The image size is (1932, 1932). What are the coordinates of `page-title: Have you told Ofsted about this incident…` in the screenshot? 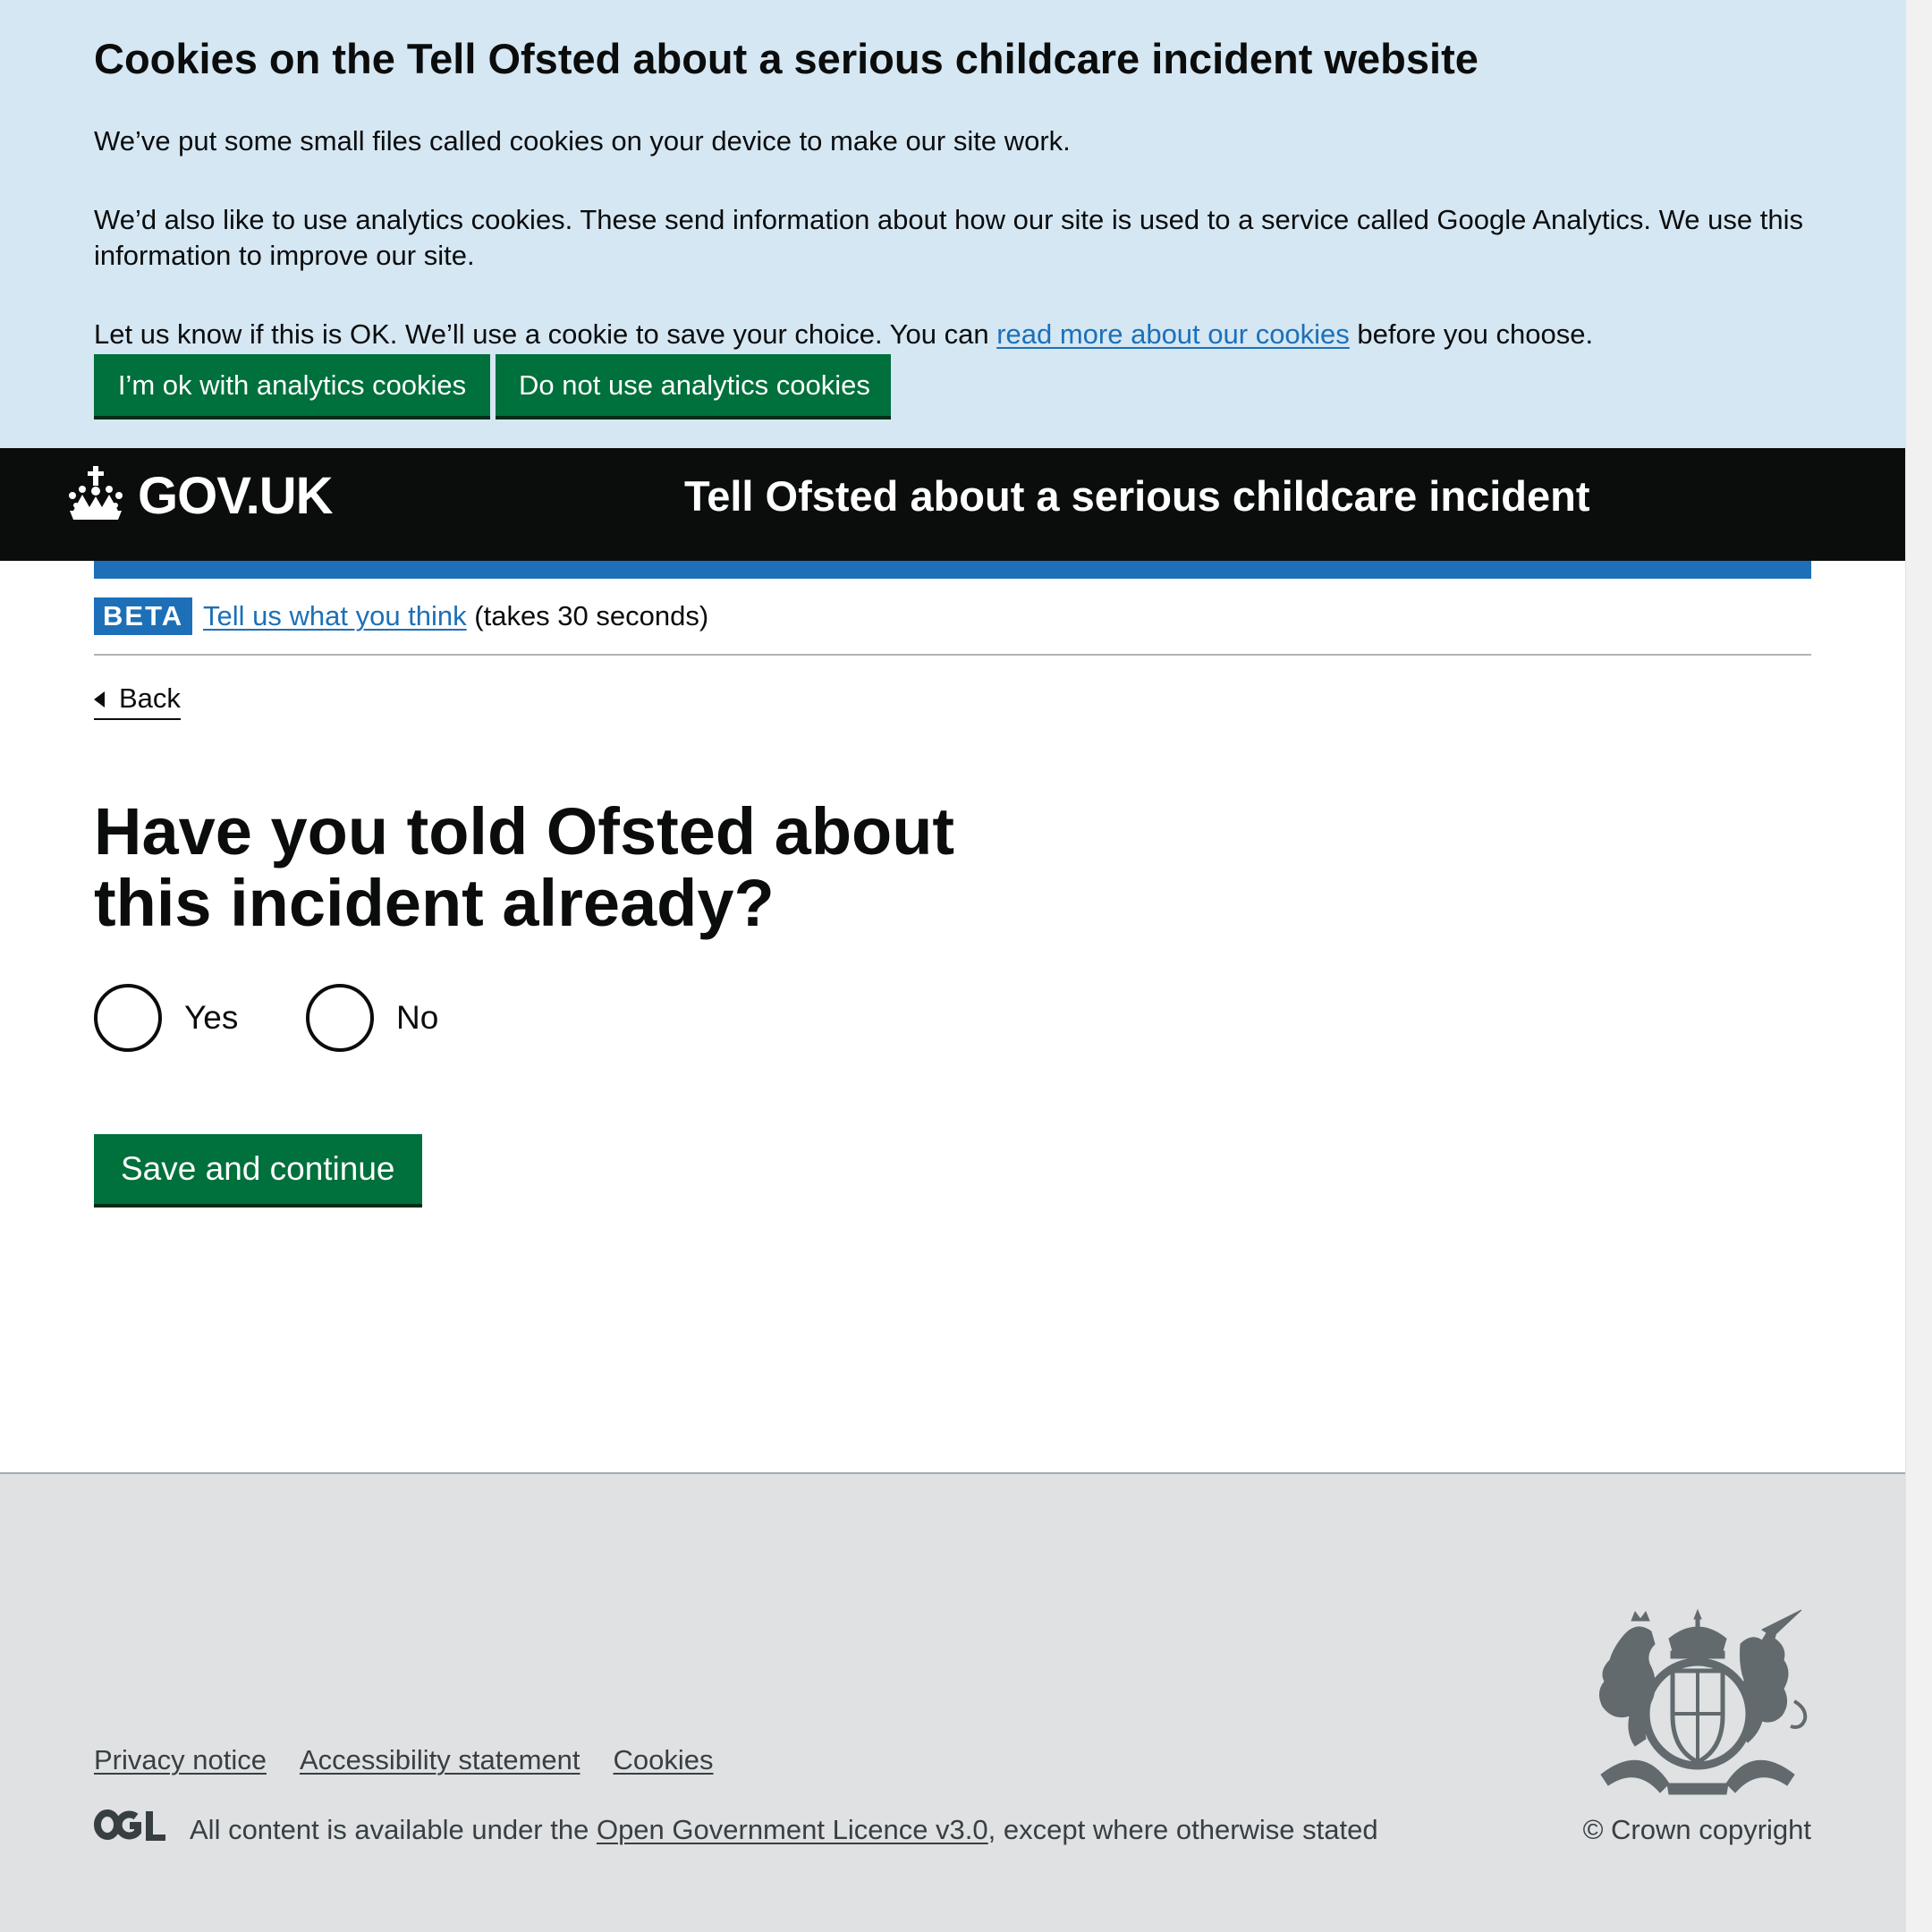 It's located at (524, 867).